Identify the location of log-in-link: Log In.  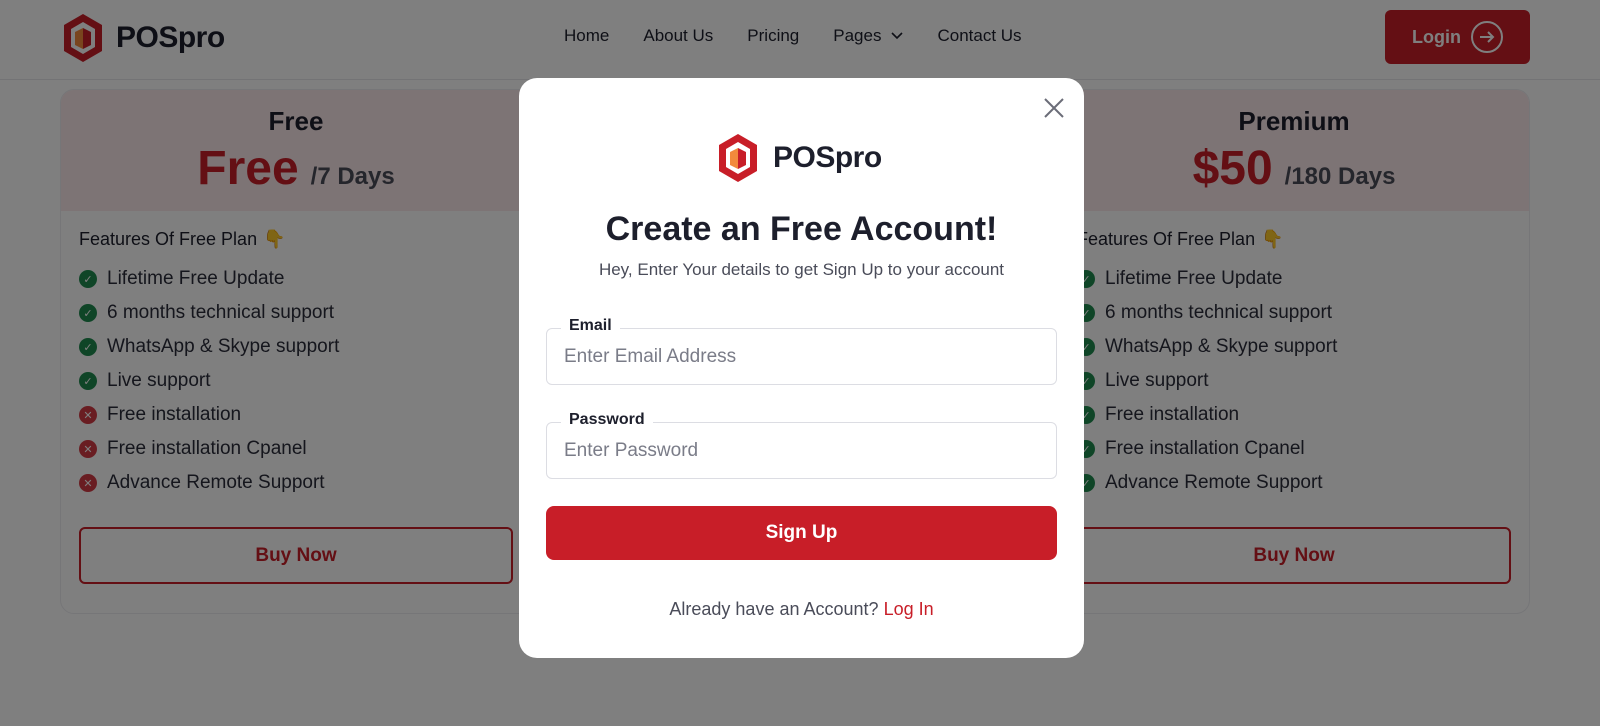
(909, 609).